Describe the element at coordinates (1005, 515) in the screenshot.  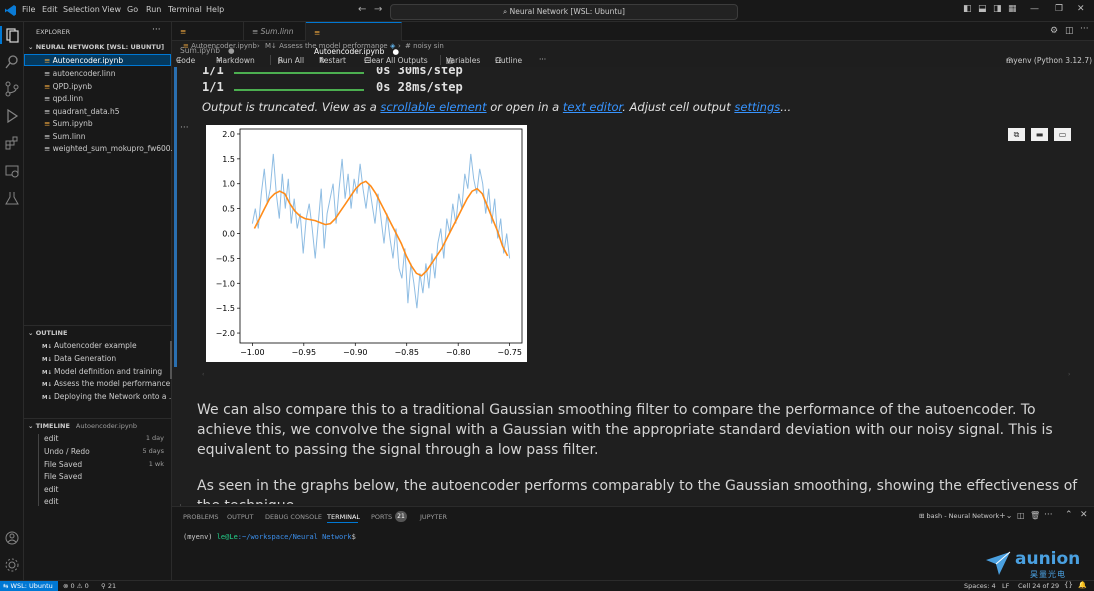
I see `new-terminal-icon: +⌄` at that location.